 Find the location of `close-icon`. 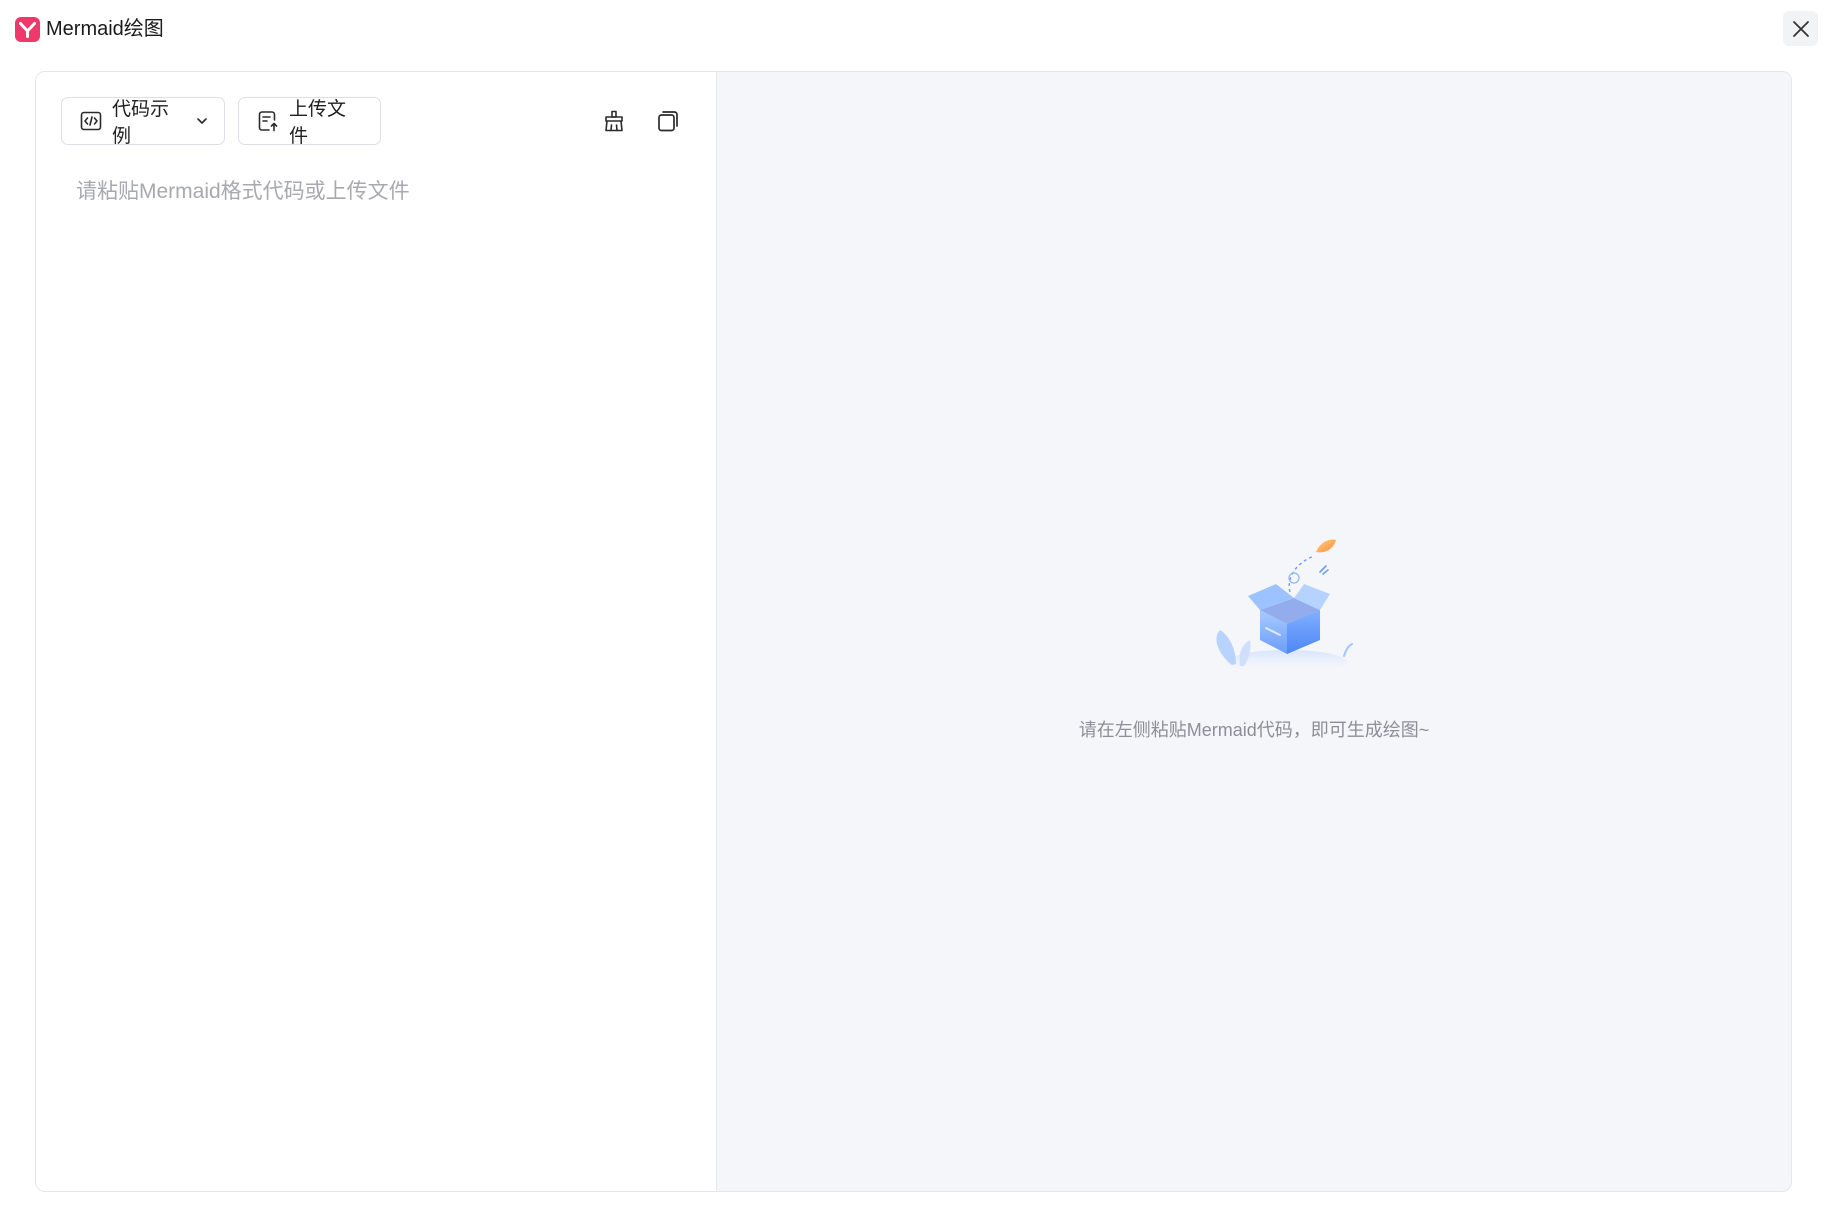

close-icon is located at coordinates (1800, 28).